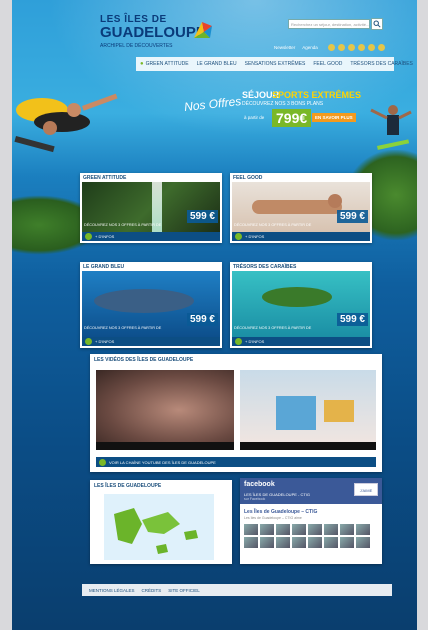 The image size is (428, 630). What do you see at coordinates (112, 590) in the screenshot?
I see `footer-link-legal: MENTIONS LÉGALES` at bounding box center [112, 590].